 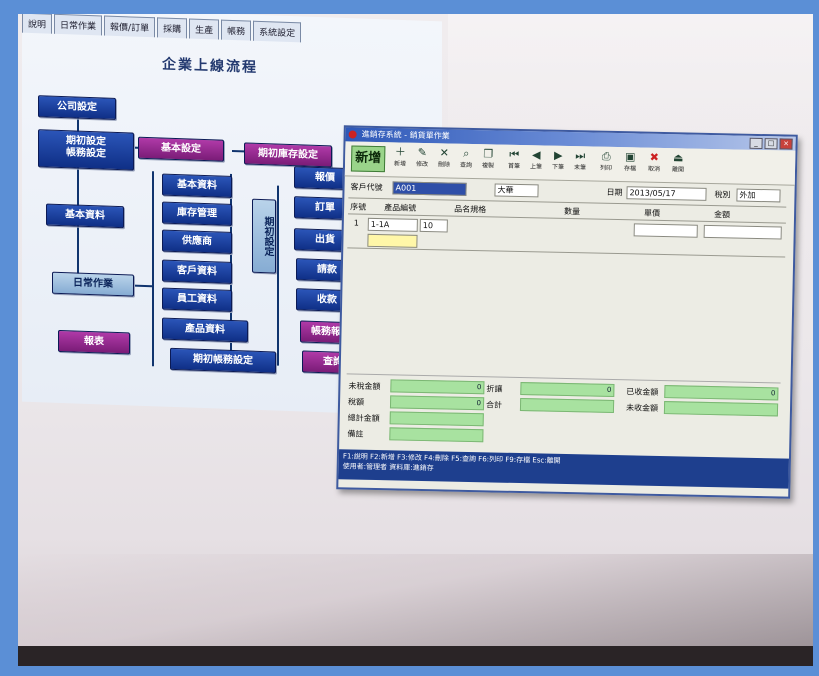 What do you see at coordinates (400, 164) in the screenshot?
I see `toolbar-label: 新增` at bounding box center [400, 164].